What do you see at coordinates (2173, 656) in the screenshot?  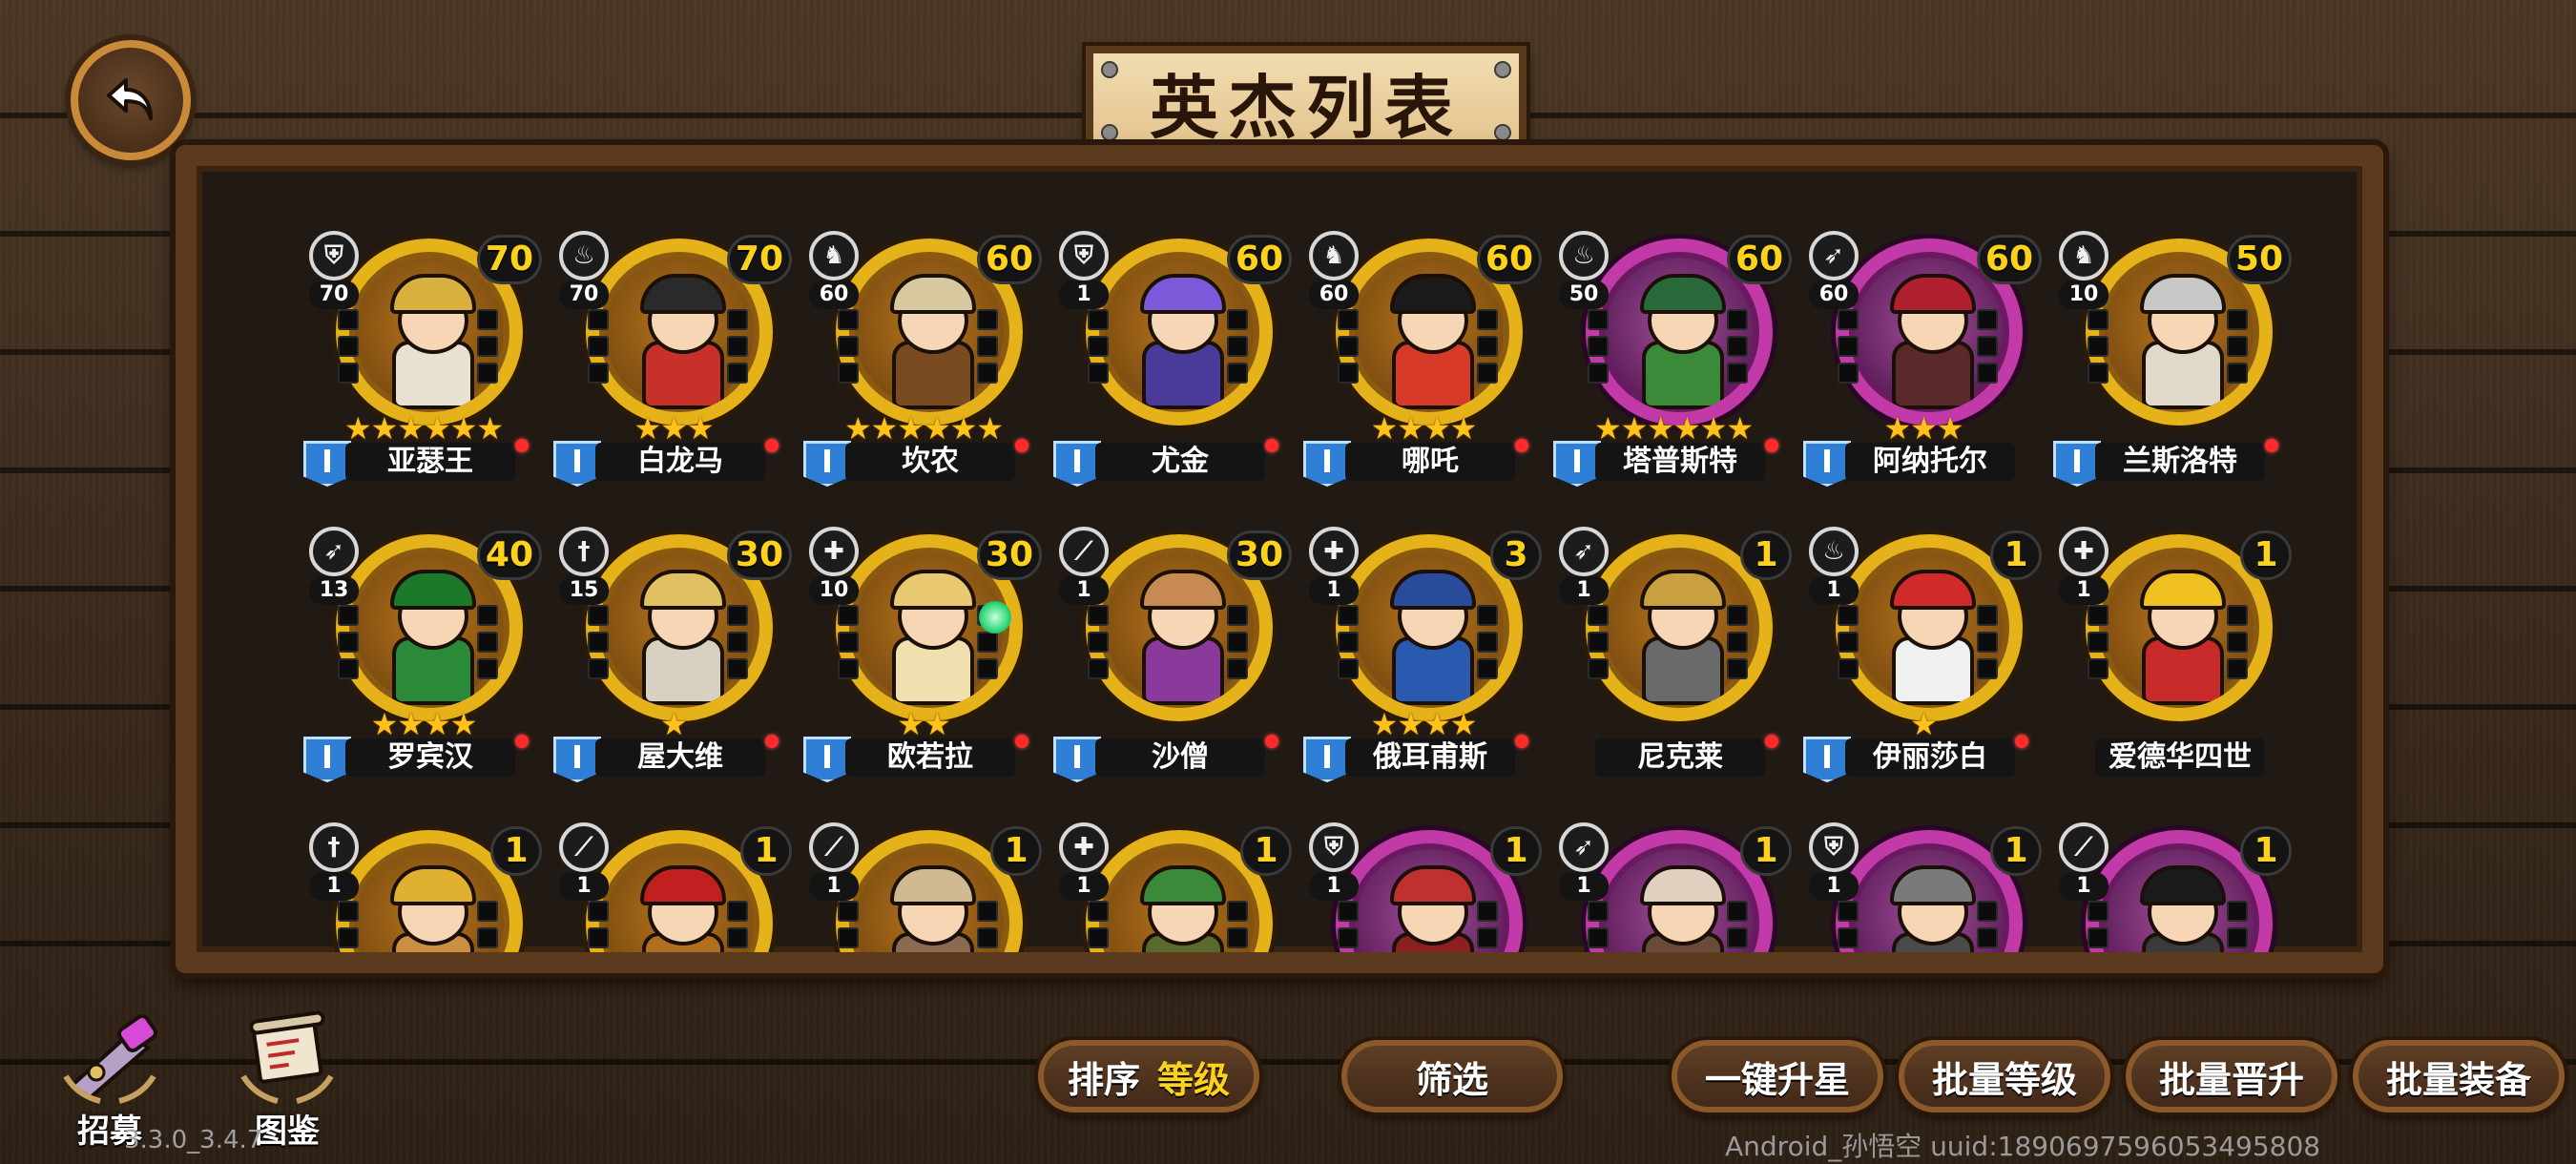 I see `hero-card: ✚ 1 1 爱德华四世` at bounding box center [2173, 656].